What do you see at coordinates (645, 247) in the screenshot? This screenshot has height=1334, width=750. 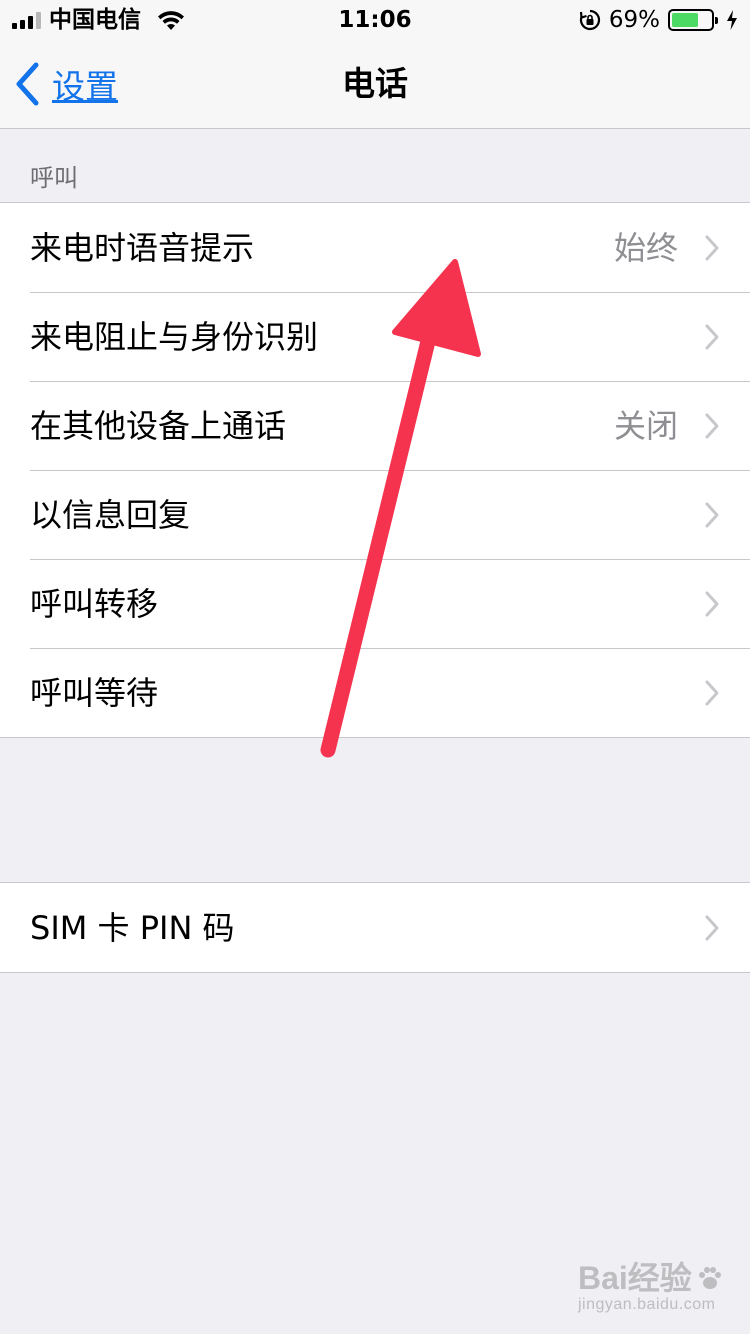 I see `row-value: 始终` at bounding box center [645, 247].